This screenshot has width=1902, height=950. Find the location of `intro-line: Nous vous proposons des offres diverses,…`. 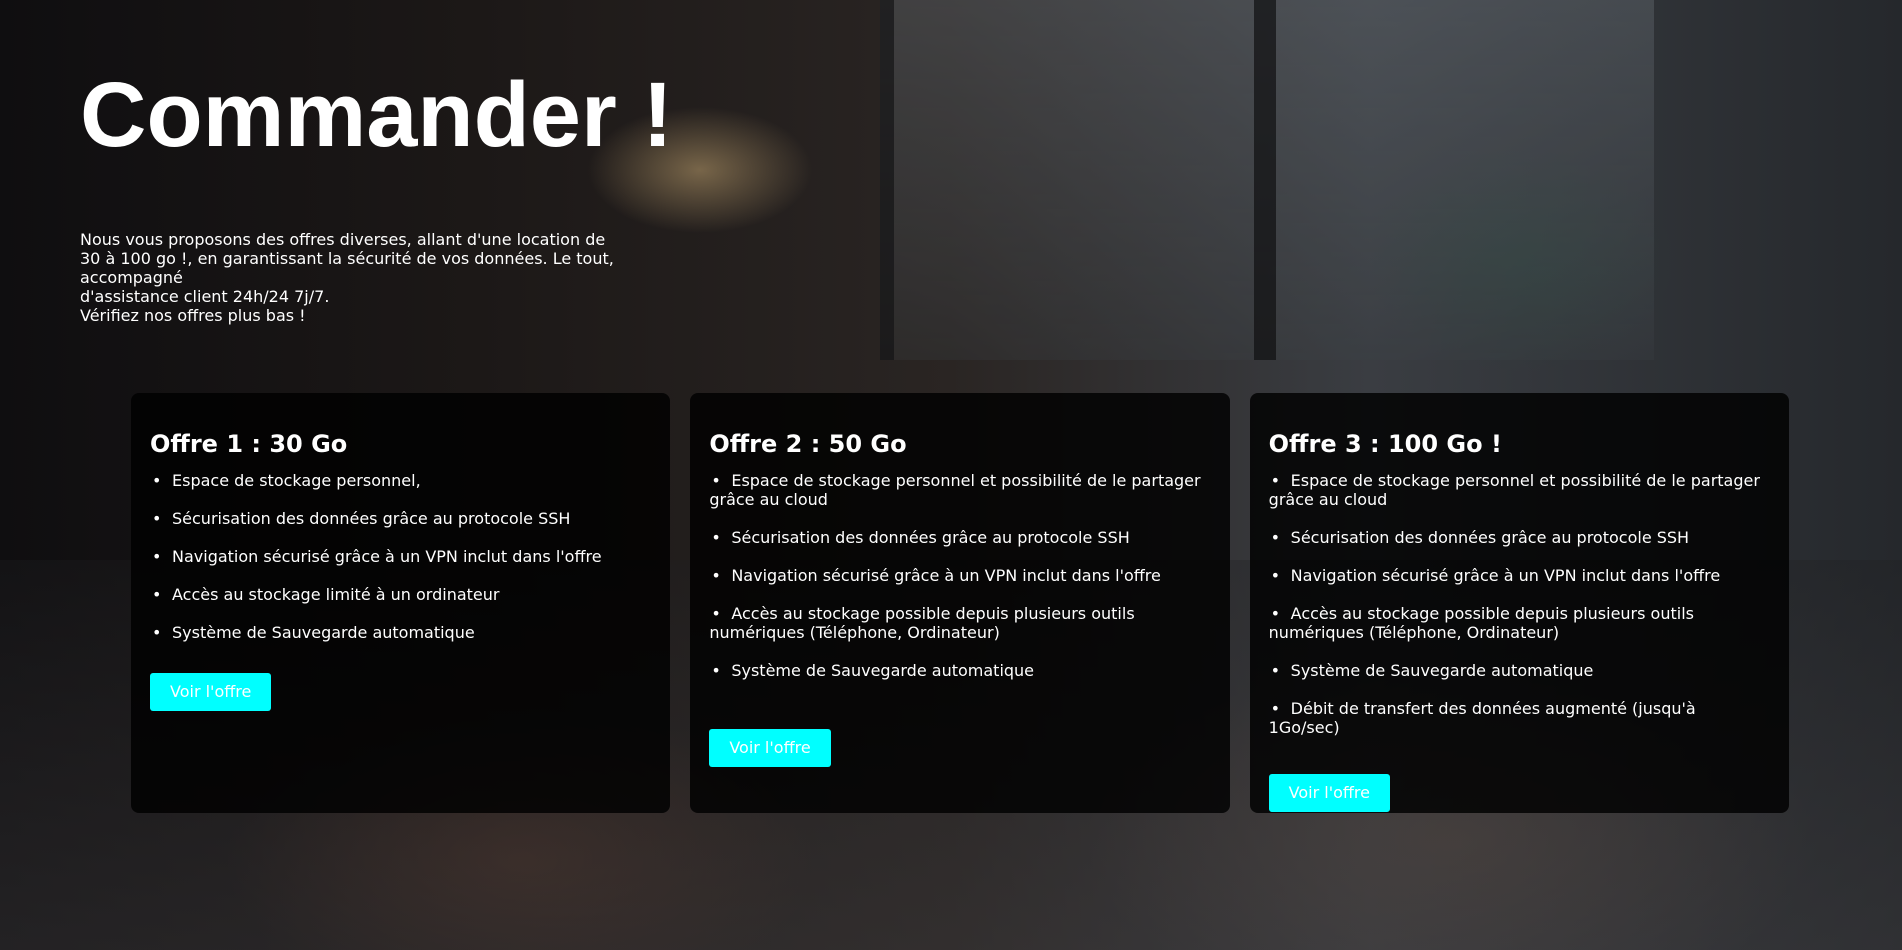

intro-line: Nous vous proposons des offres diverses,… is located at coordinates (343, 239).